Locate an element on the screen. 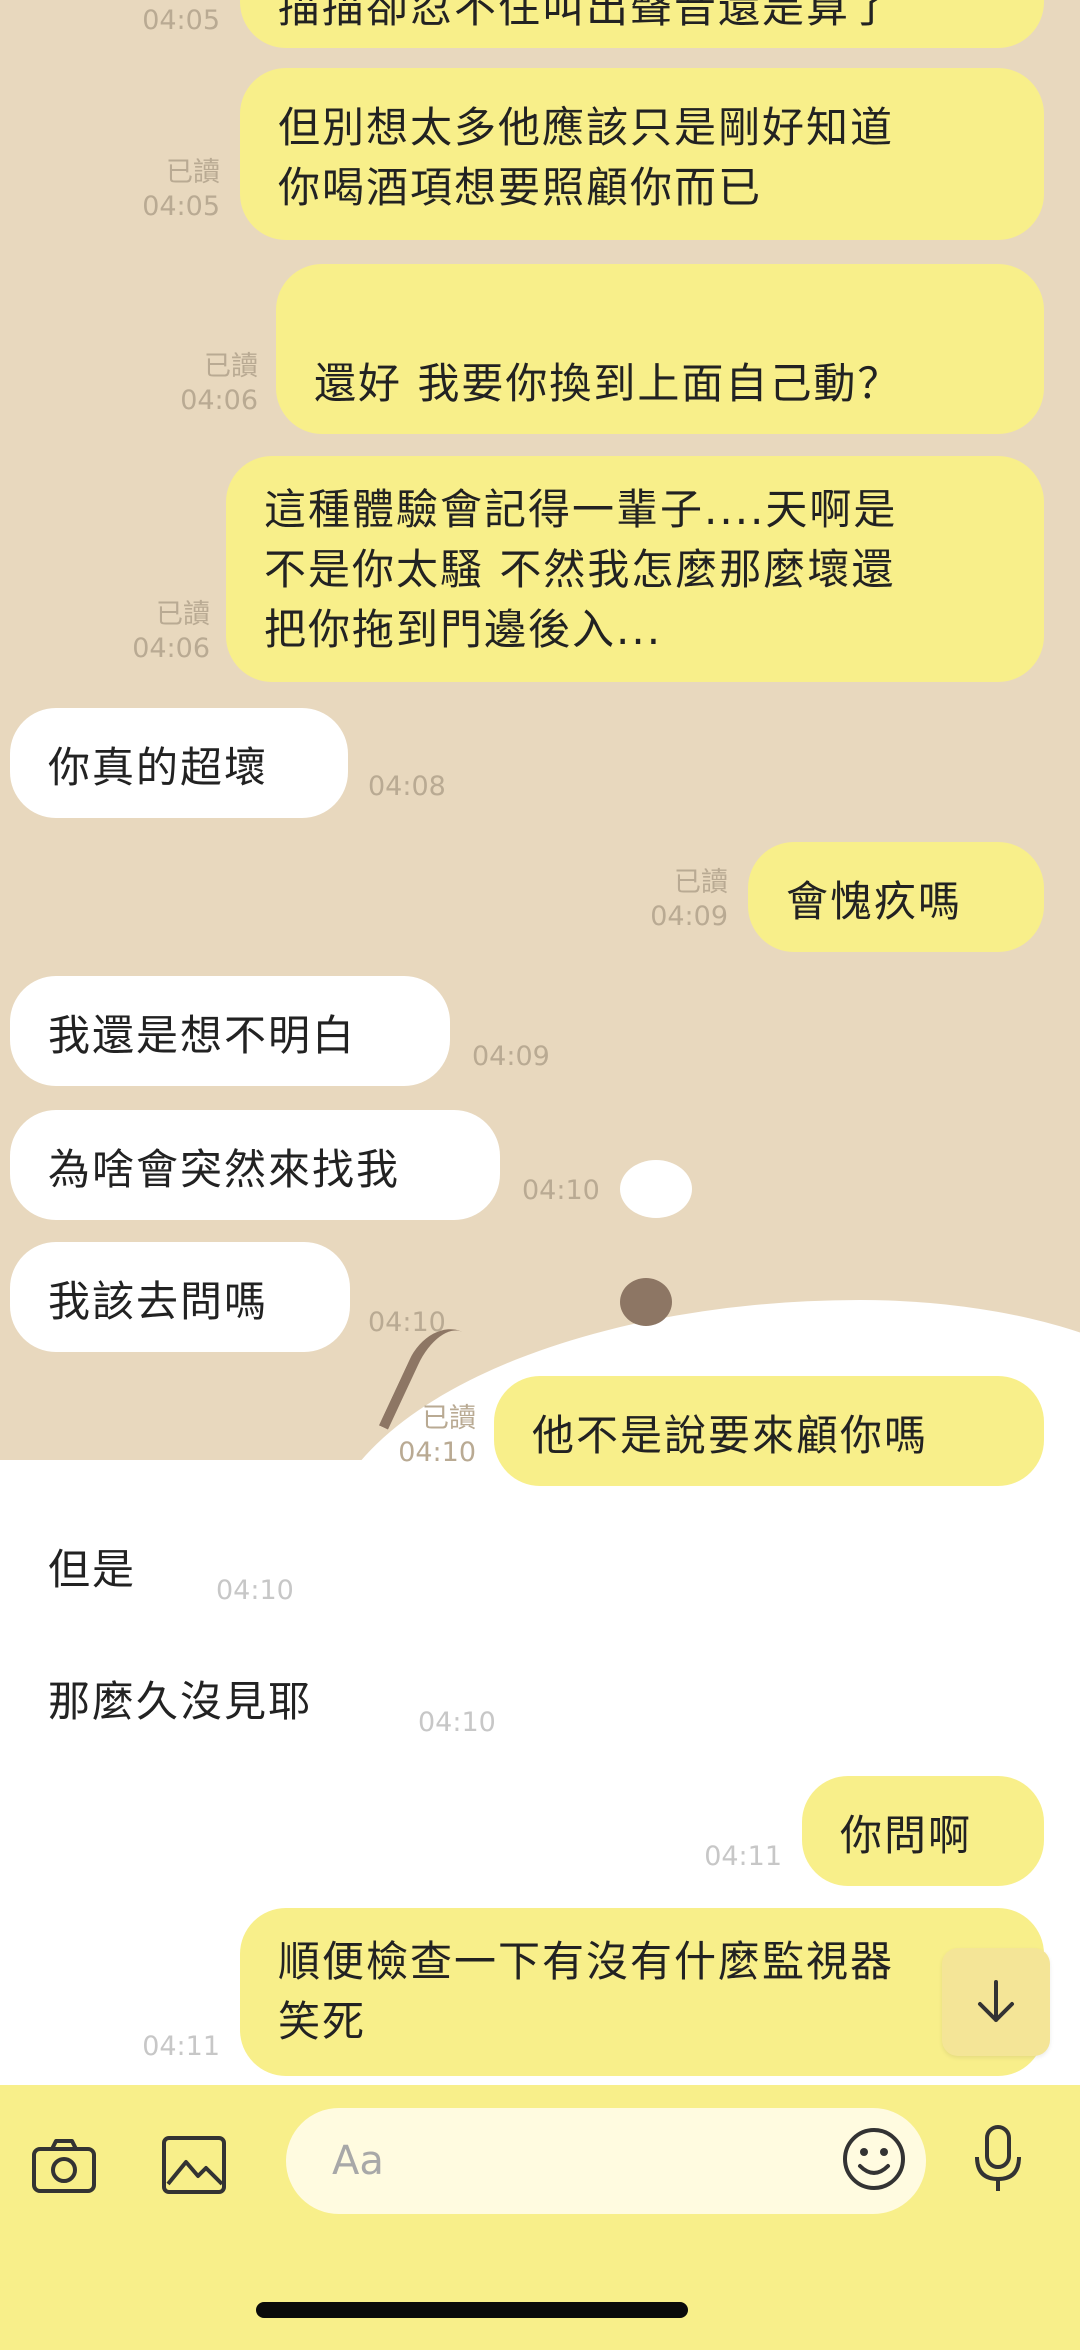 The height and width of the screenshot is (2350, 1080). voice-button is located at coordinates (998, 2159).